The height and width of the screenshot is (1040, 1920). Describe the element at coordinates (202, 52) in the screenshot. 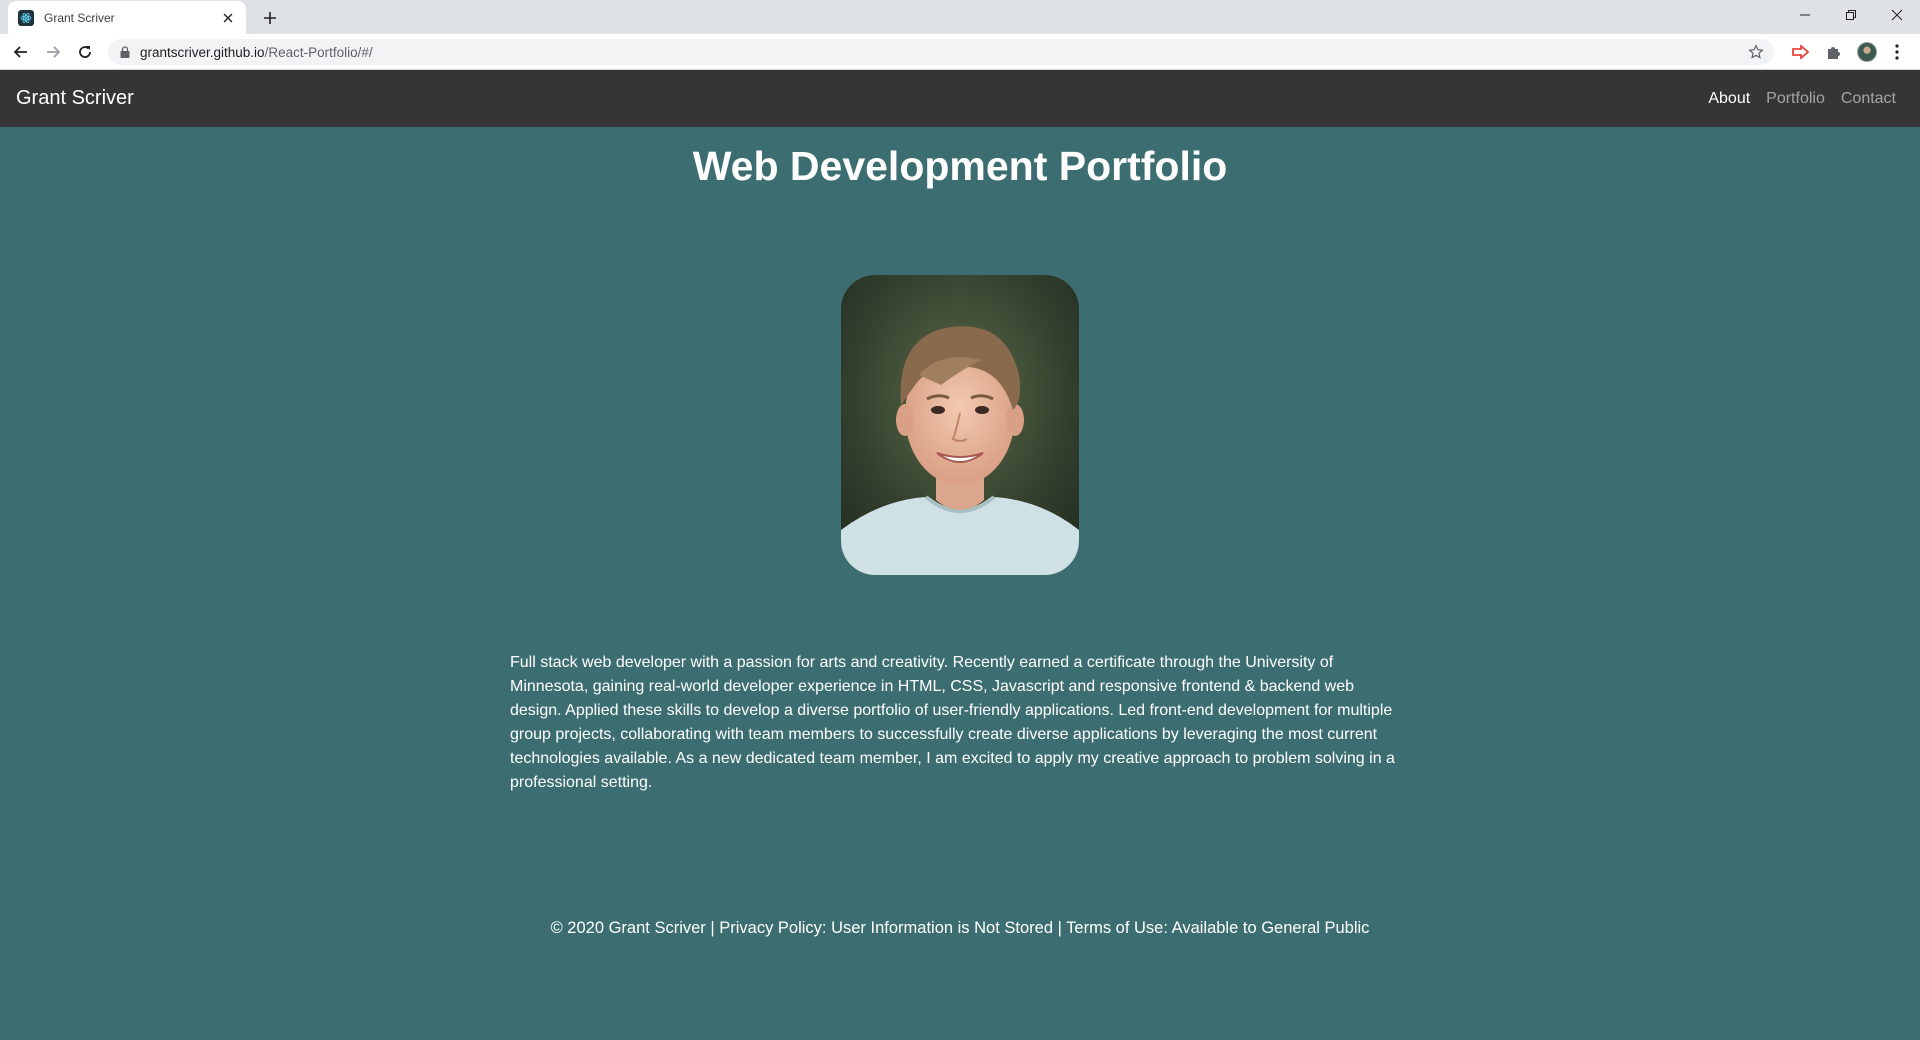

I see `url-host: grantscriver.github.io` at that location.